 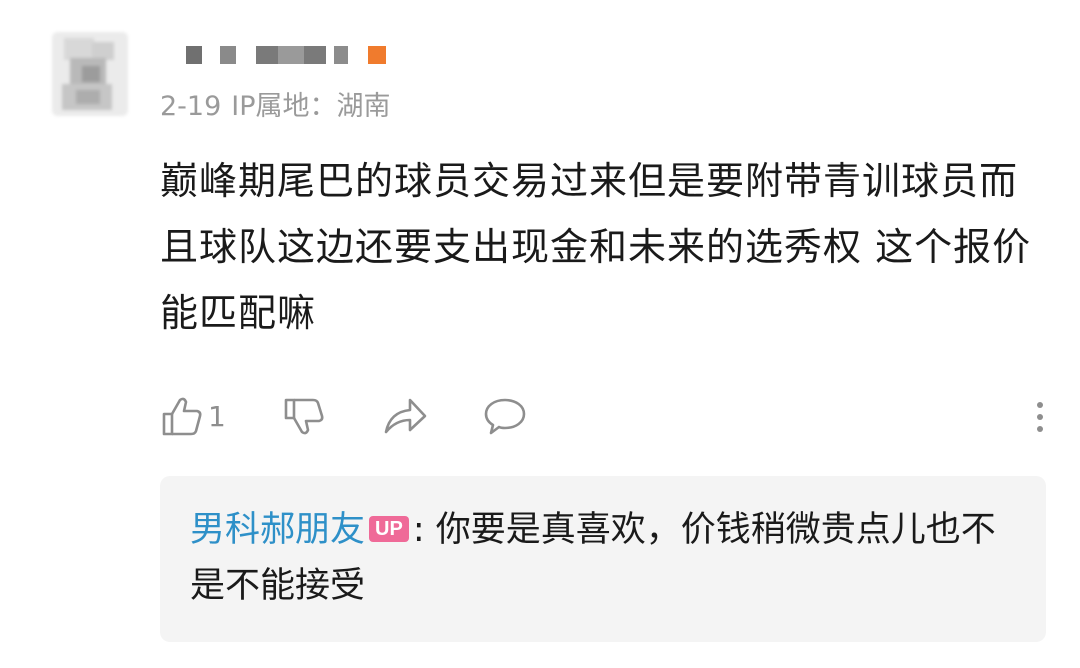 I want to click on comment-actions: 1, so click(x=605, y=416).